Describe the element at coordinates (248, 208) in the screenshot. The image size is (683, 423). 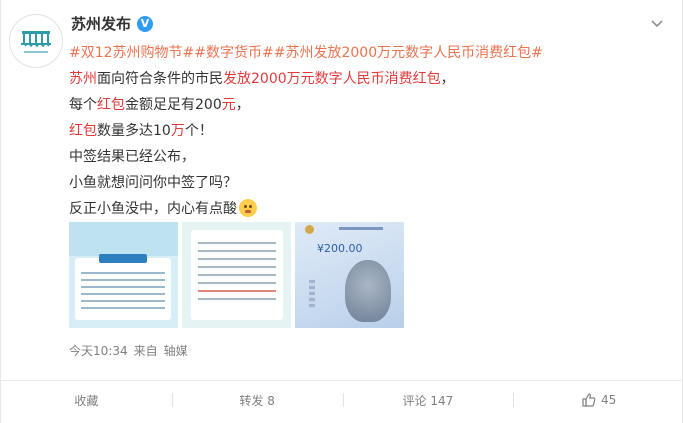
I see `sour-face-emoji-icon` at that location.